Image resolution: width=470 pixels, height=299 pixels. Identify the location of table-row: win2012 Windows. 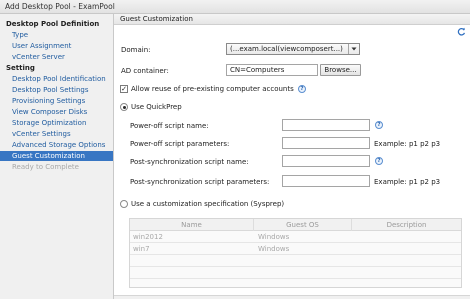
(295, 237).